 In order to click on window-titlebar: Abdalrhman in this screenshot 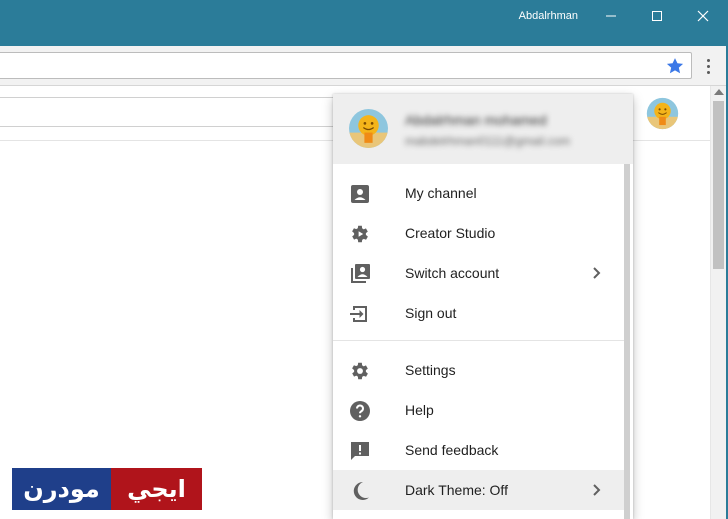, I will do `click(364, 23)`.